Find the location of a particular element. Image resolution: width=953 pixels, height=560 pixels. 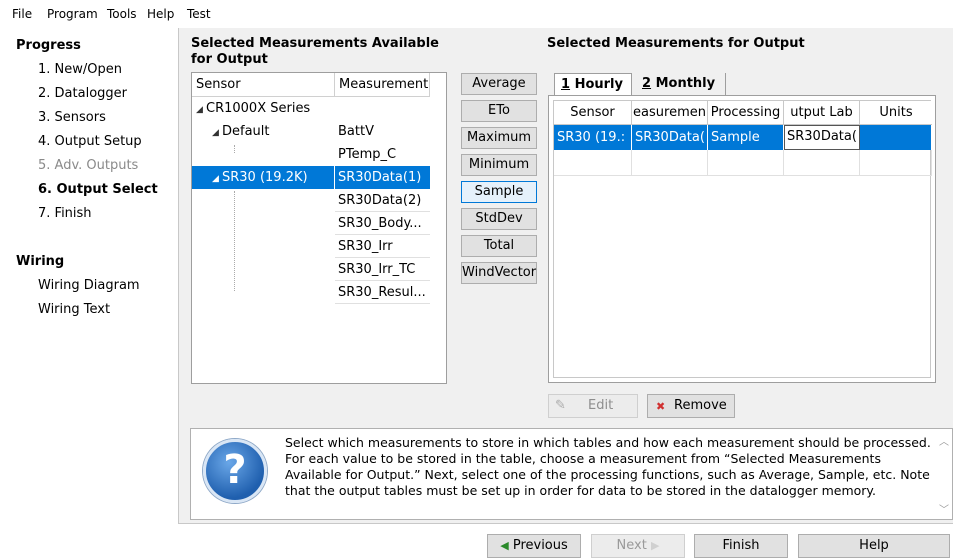

previous-button: ◀ Previous is located at coordinates (534, 546).